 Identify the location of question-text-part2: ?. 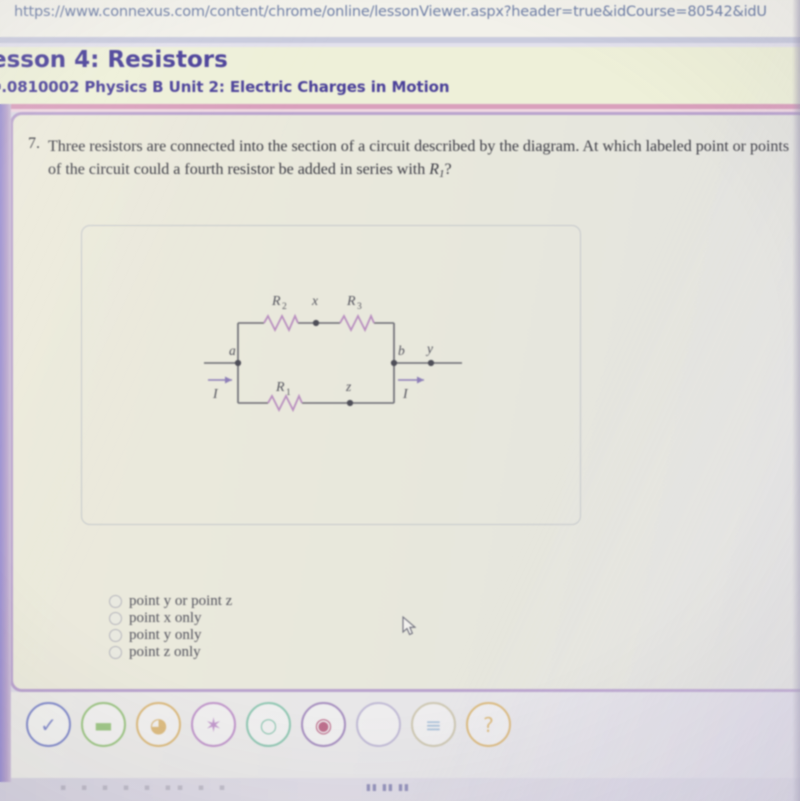
(448, 169).